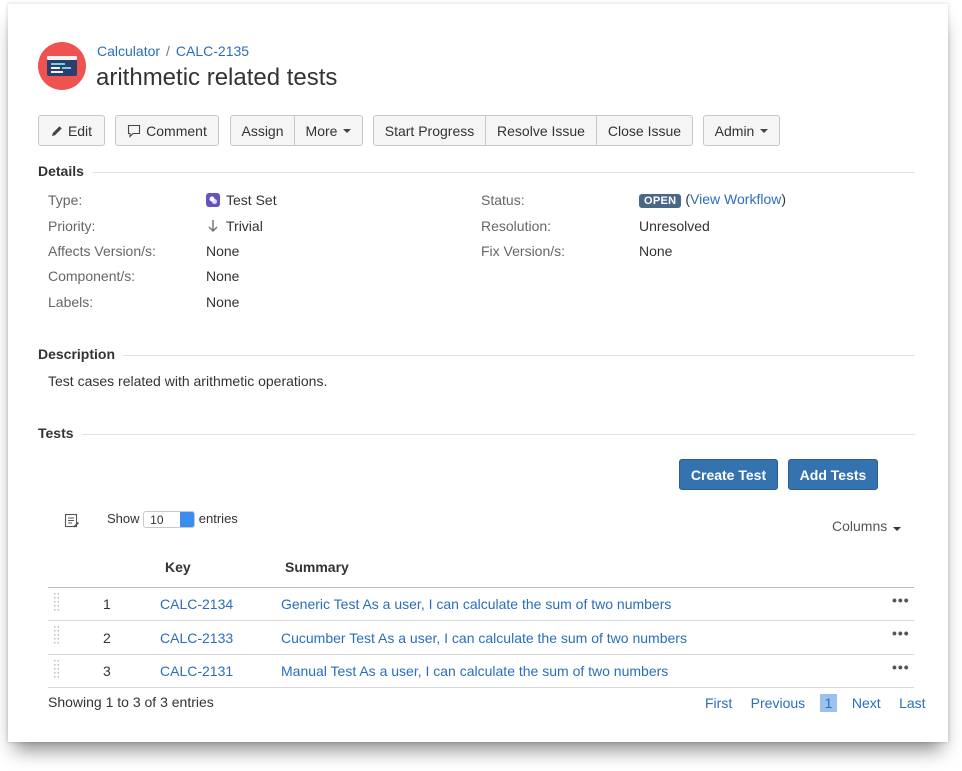 The width and height of the screenshot is (962, 771). Describe the element at coordinates (218, 518) in the screenshot. I see `entries-label: entries` at that location.